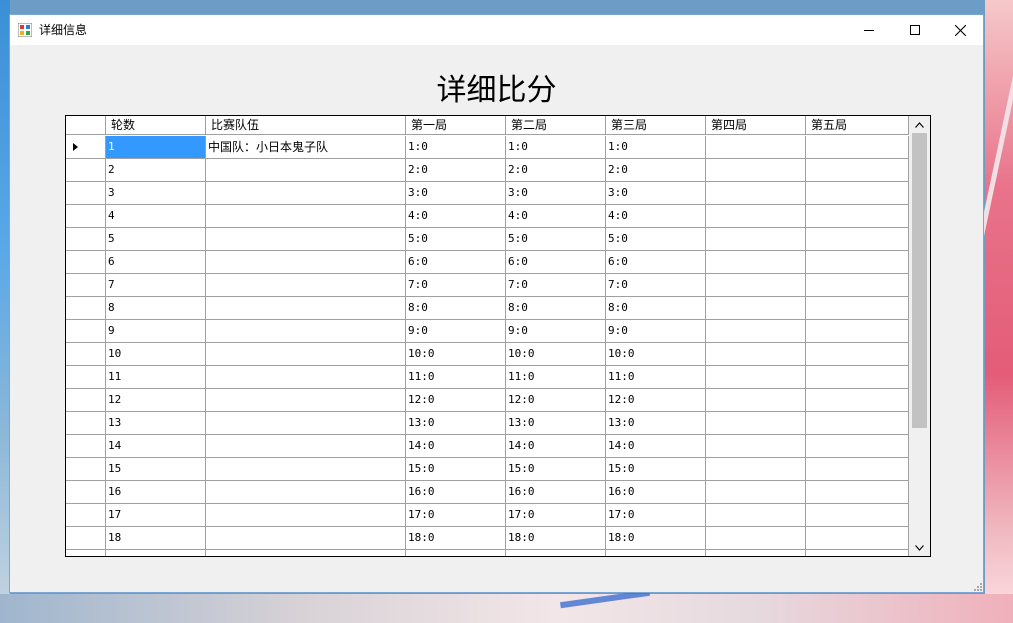 This screenshot has height=623, width=1013. I want to click on cell-game-1: 19:0, so click(456, 553).